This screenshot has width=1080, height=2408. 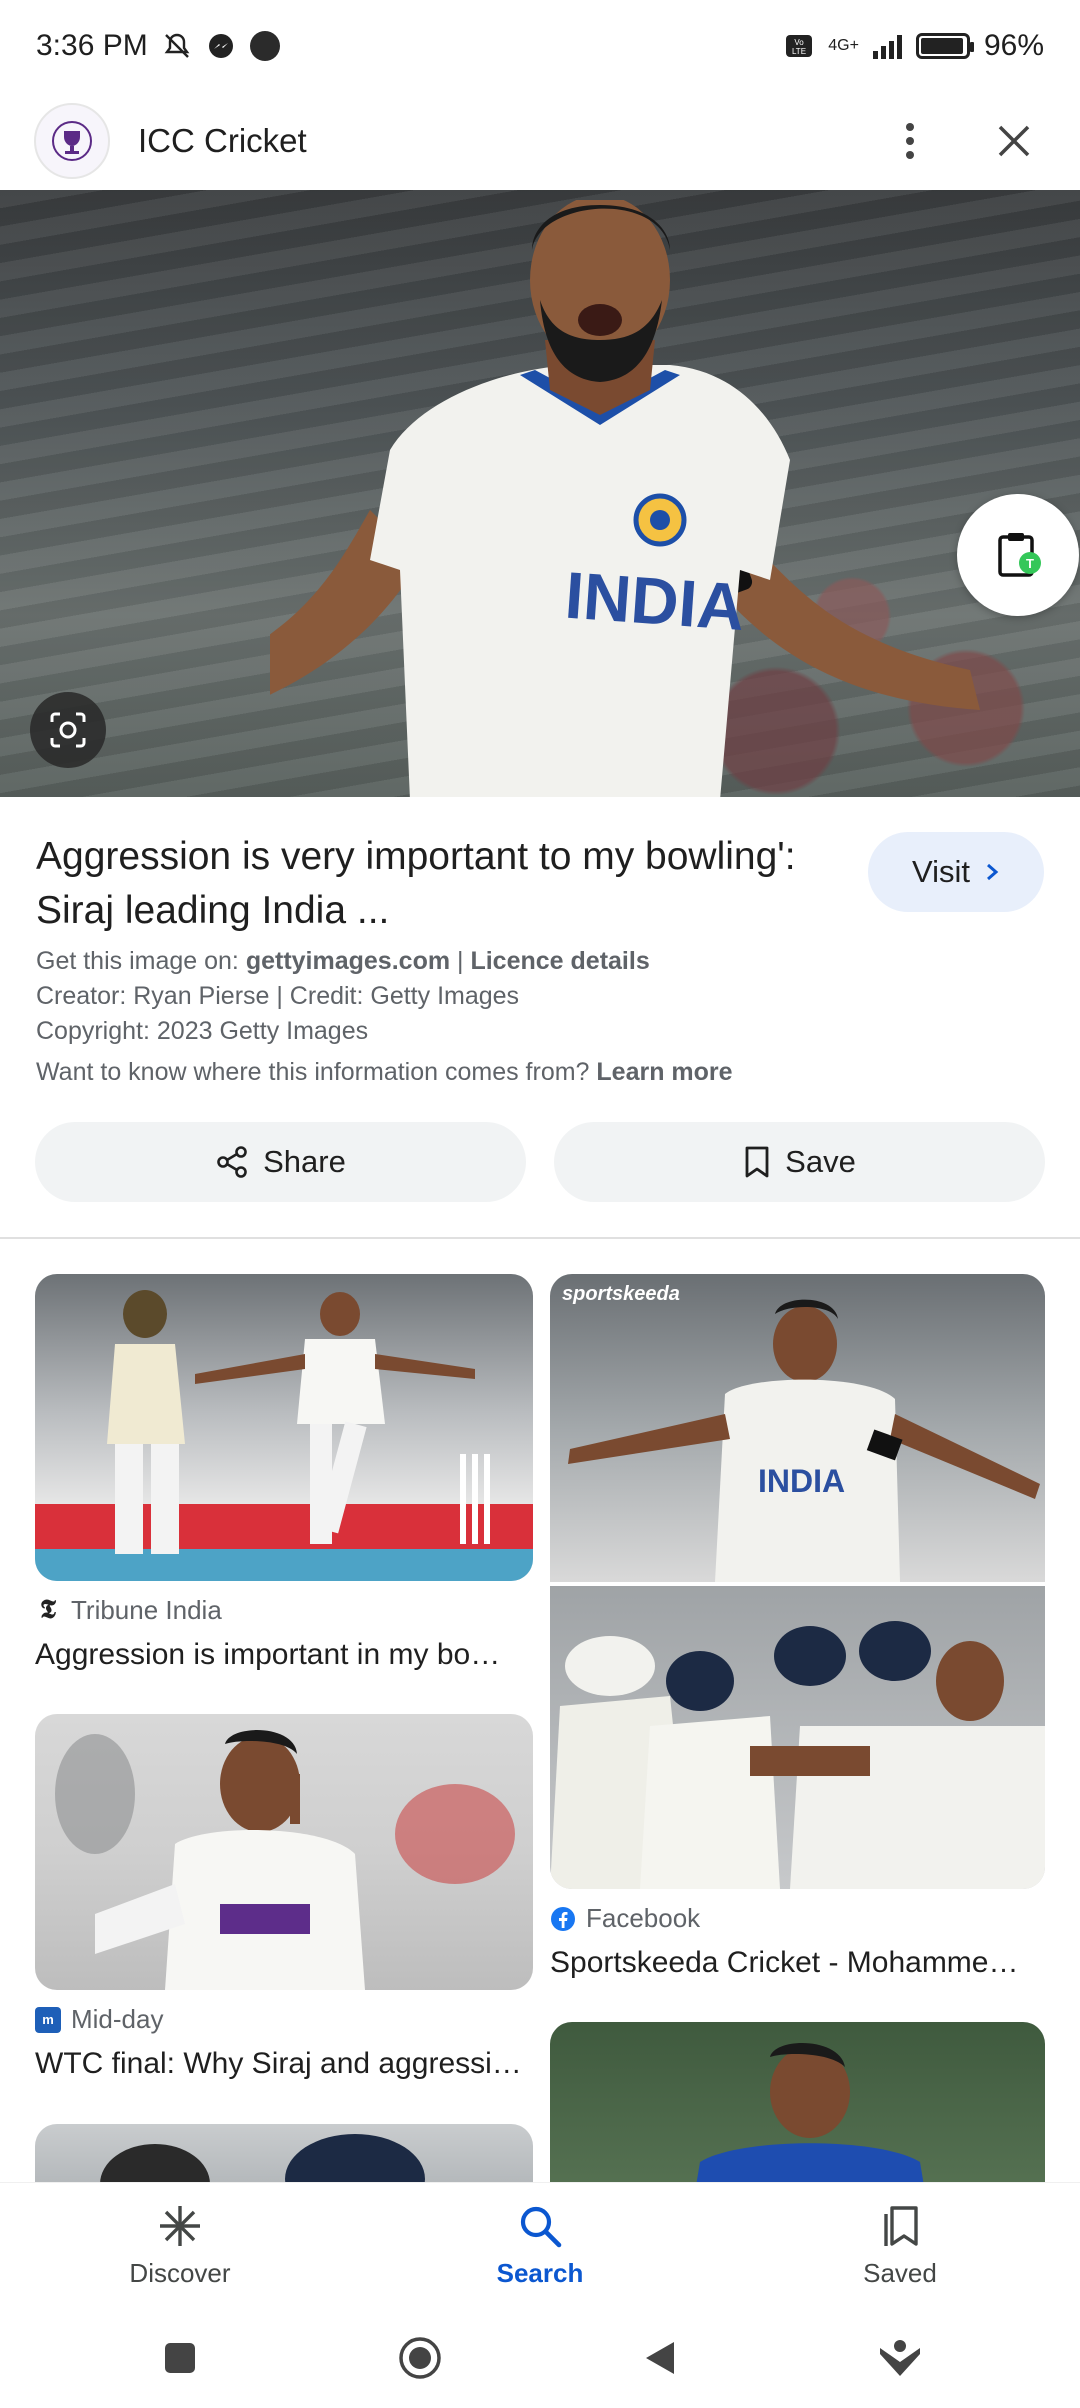 What do you see at coordinates (158, 46) in the screenshot?
I see `status-left: 3:36 PM` at bounding box center [158, 46].